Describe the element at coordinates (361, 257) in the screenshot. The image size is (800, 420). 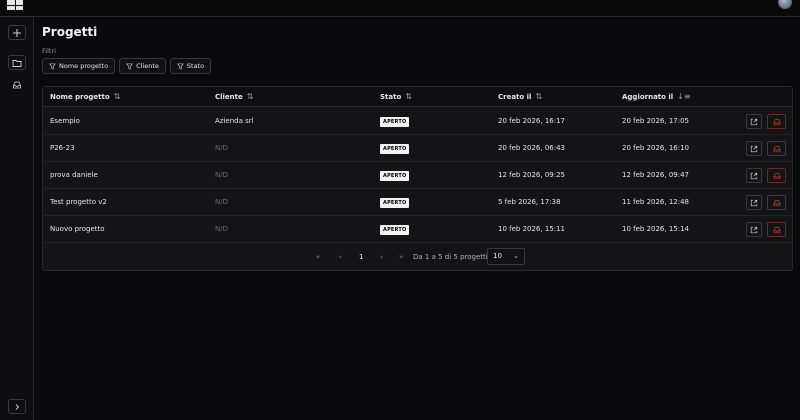
I see `current-page-button: 1` at that location.